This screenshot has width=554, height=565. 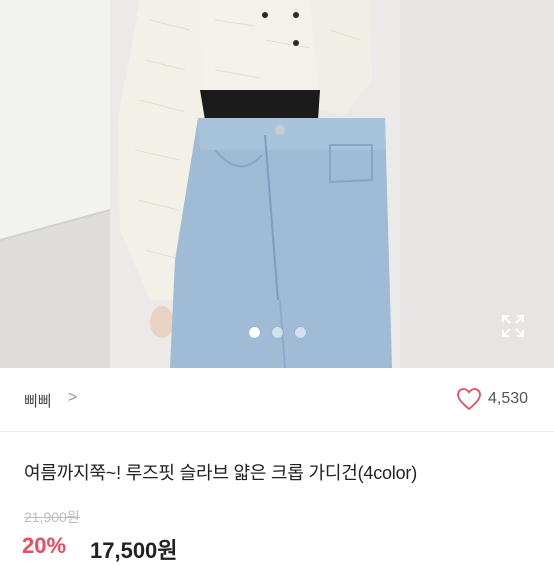 I want to click on like-button: 4,530, so click(x=492, y=399).